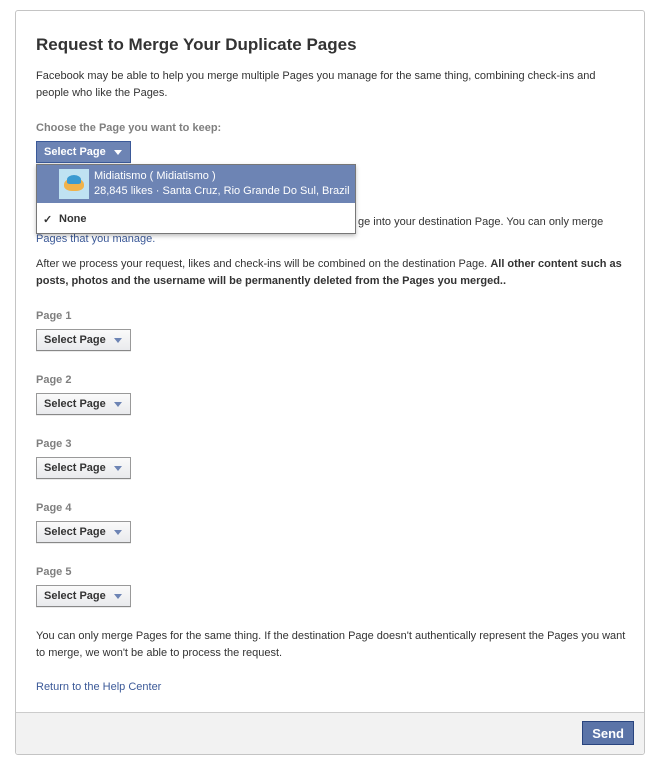 This screenshot has width=661, height=764. Describe the element at coordinates (505, 281) in the screenshot. I see `after-process-tail: .` at that location.